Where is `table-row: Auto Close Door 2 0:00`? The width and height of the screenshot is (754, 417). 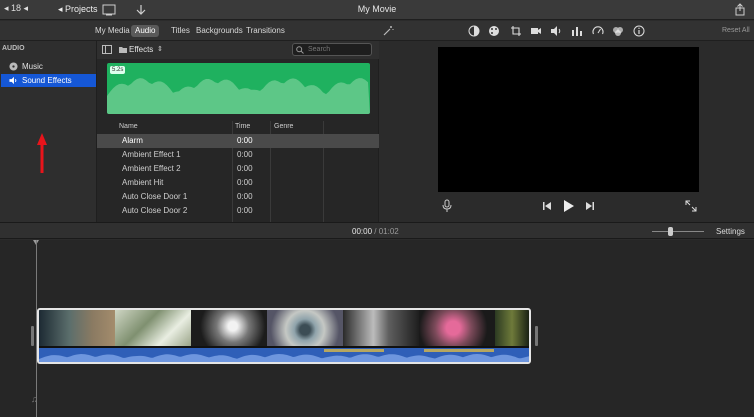
table-row: Auto Close Door 2 0:00 is located at coordinates (238, 211).